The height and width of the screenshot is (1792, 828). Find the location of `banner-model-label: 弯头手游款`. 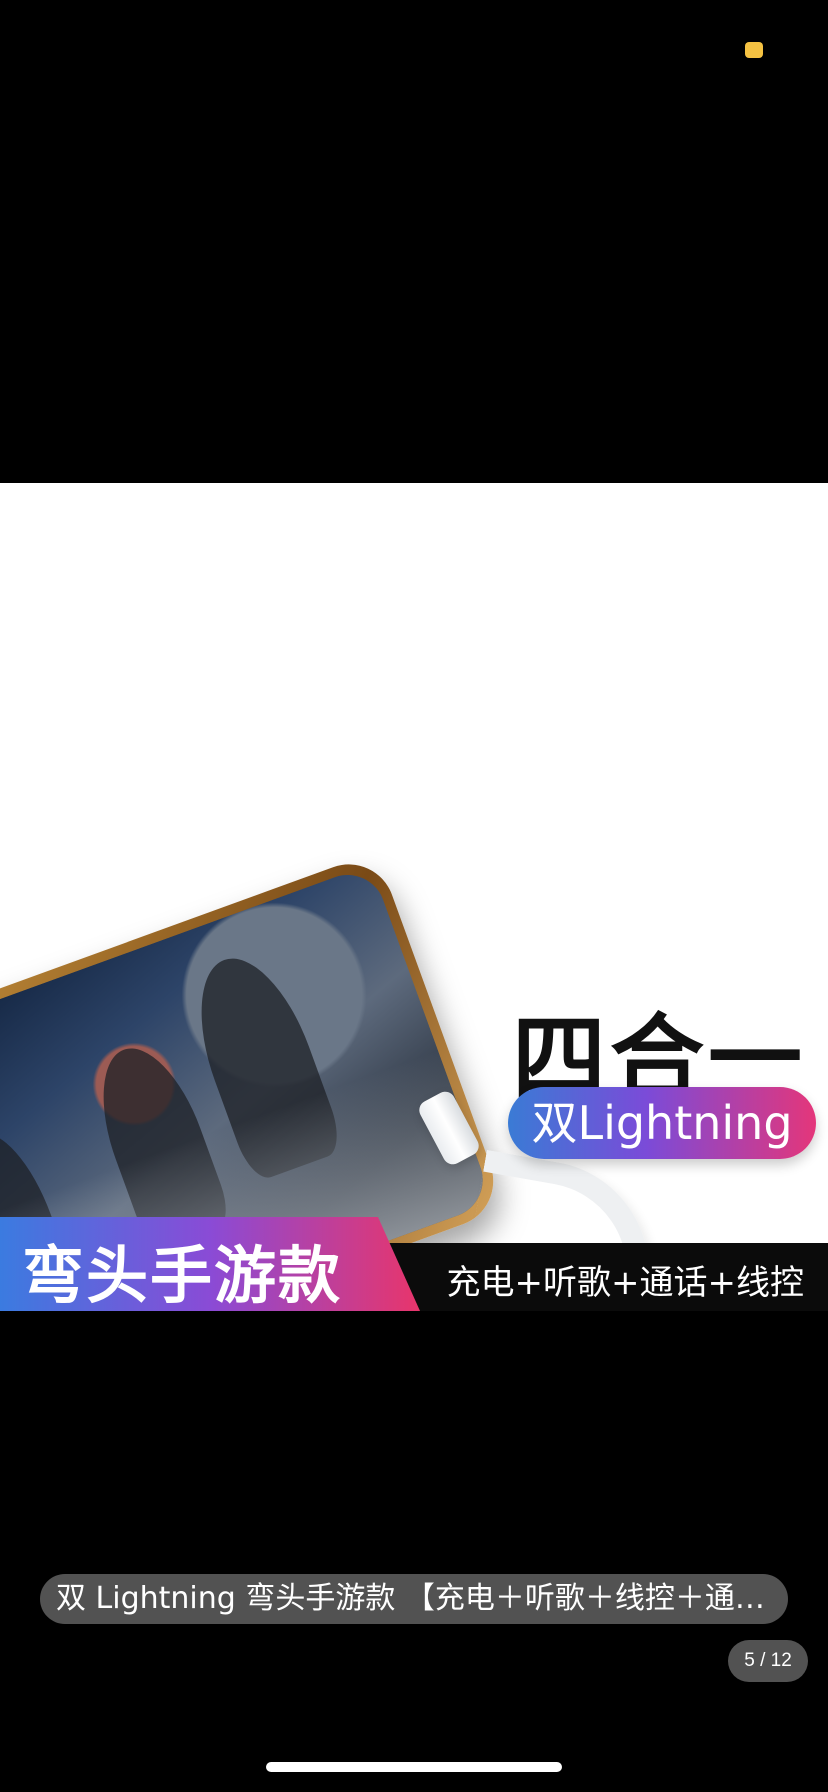

banner-model-label: 弯头手游款 is located at coordinates (182, 1275).